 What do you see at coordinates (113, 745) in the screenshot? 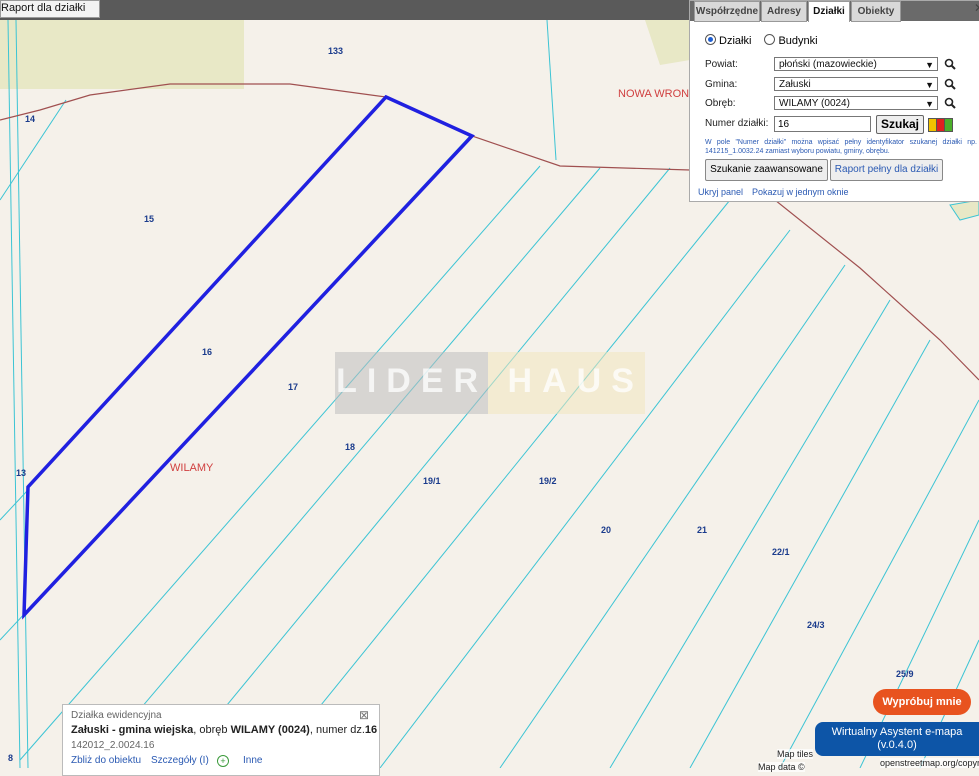
I see `info-identifier: 142012_2.0024.16` at bounding box center [113, 745].